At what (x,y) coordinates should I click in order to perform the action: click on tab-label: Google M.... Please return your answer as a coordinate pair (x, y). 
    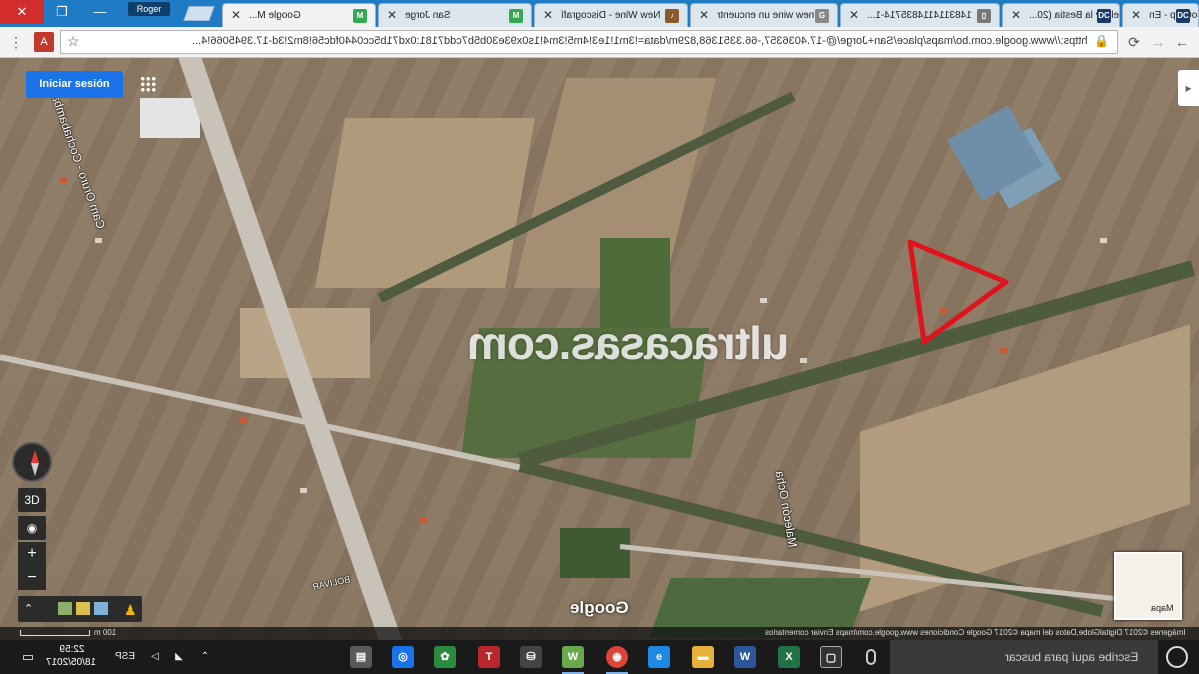
    Looking at the image, I should click on (275, 15).